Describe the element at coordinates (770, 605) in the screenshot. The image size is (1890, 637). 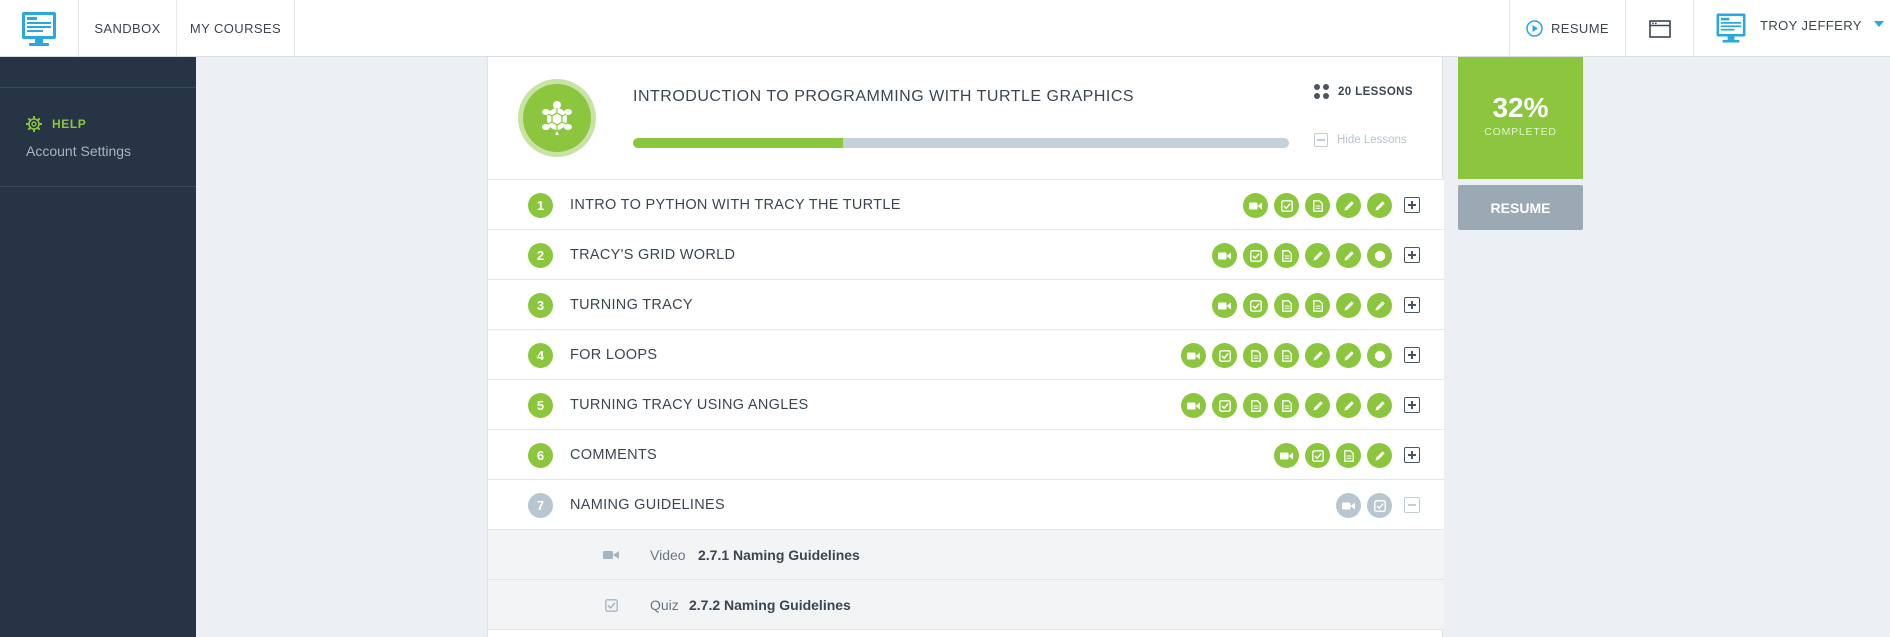
I see `sub-item-name: 2.7.2 Naming Guidelines` at that location.